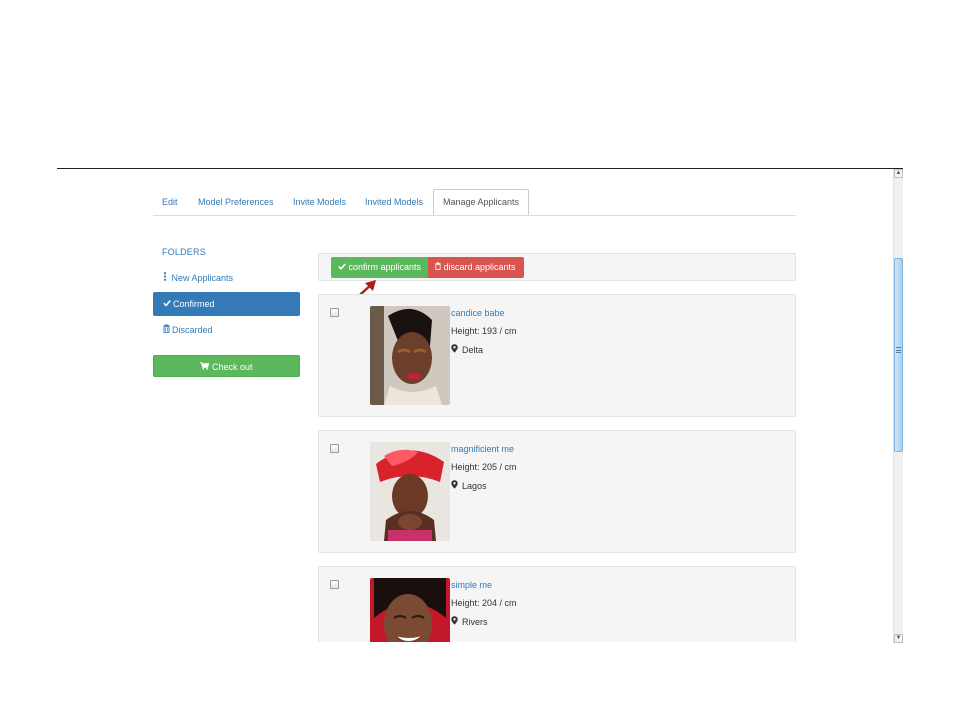  I want to click on scroll-up-arrow-icon: ▲, so click(898, 173).